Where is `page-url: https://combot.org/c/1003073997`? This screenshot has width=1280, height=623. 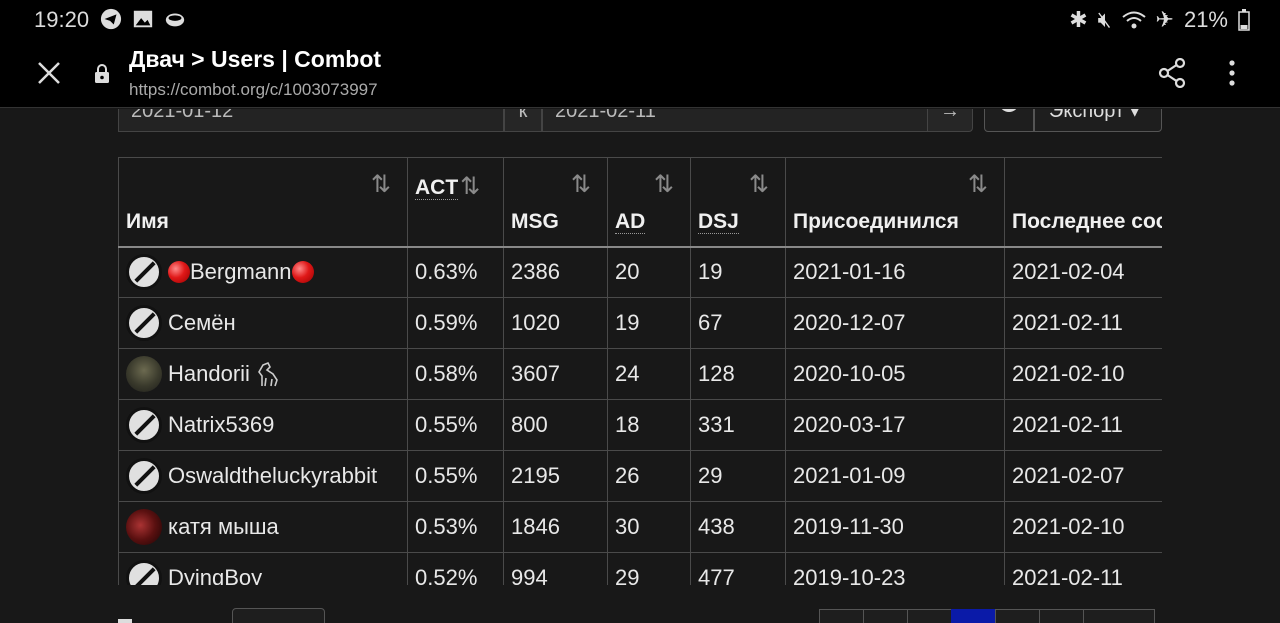 page-url: https://combot.org/c/1003073997 is located at coordinates (253, 90).